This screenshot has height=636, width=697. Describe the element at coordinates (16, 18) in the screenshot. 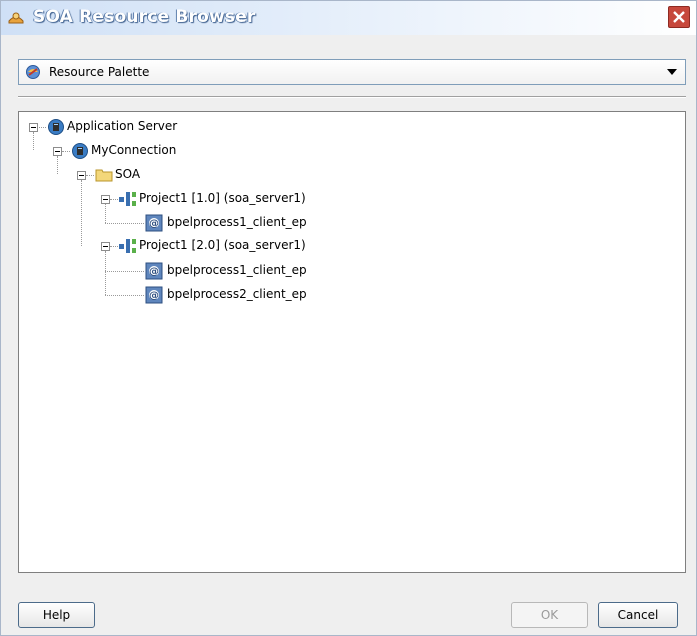

I see `app-icon` at that location.